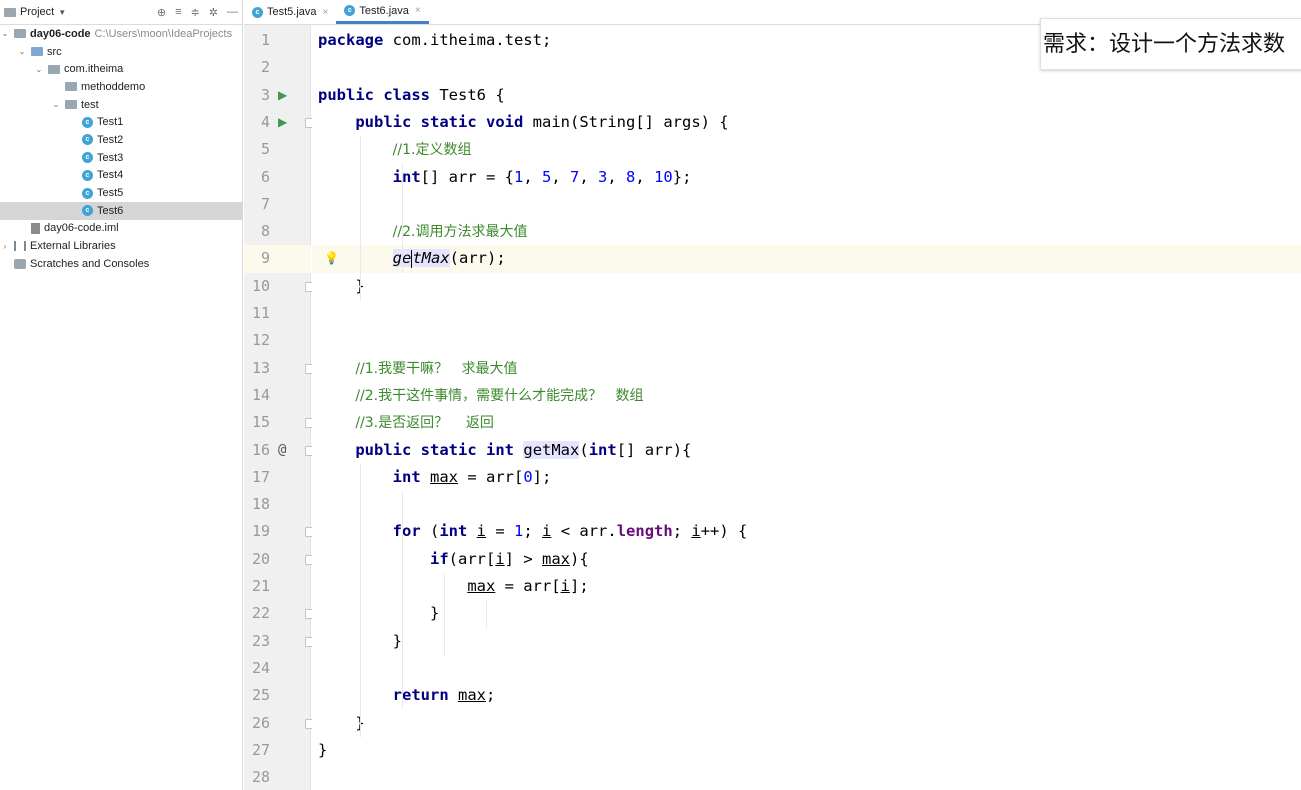  Describe the element at coordinates (806, 422) in the screenshot. I see `code-line: //3.是否返回？ 返回` at that location.